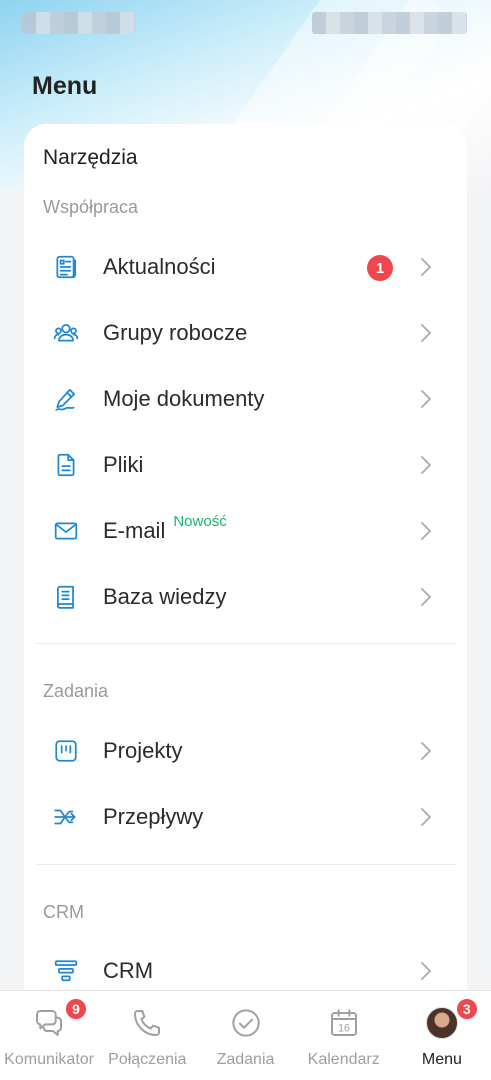 The height and width of the screenshot is (1080, 491). What do you see at coordinates (246, 1023) in the screenshot?
I see `check-circle-icon` at bounding box center [246, 1023].